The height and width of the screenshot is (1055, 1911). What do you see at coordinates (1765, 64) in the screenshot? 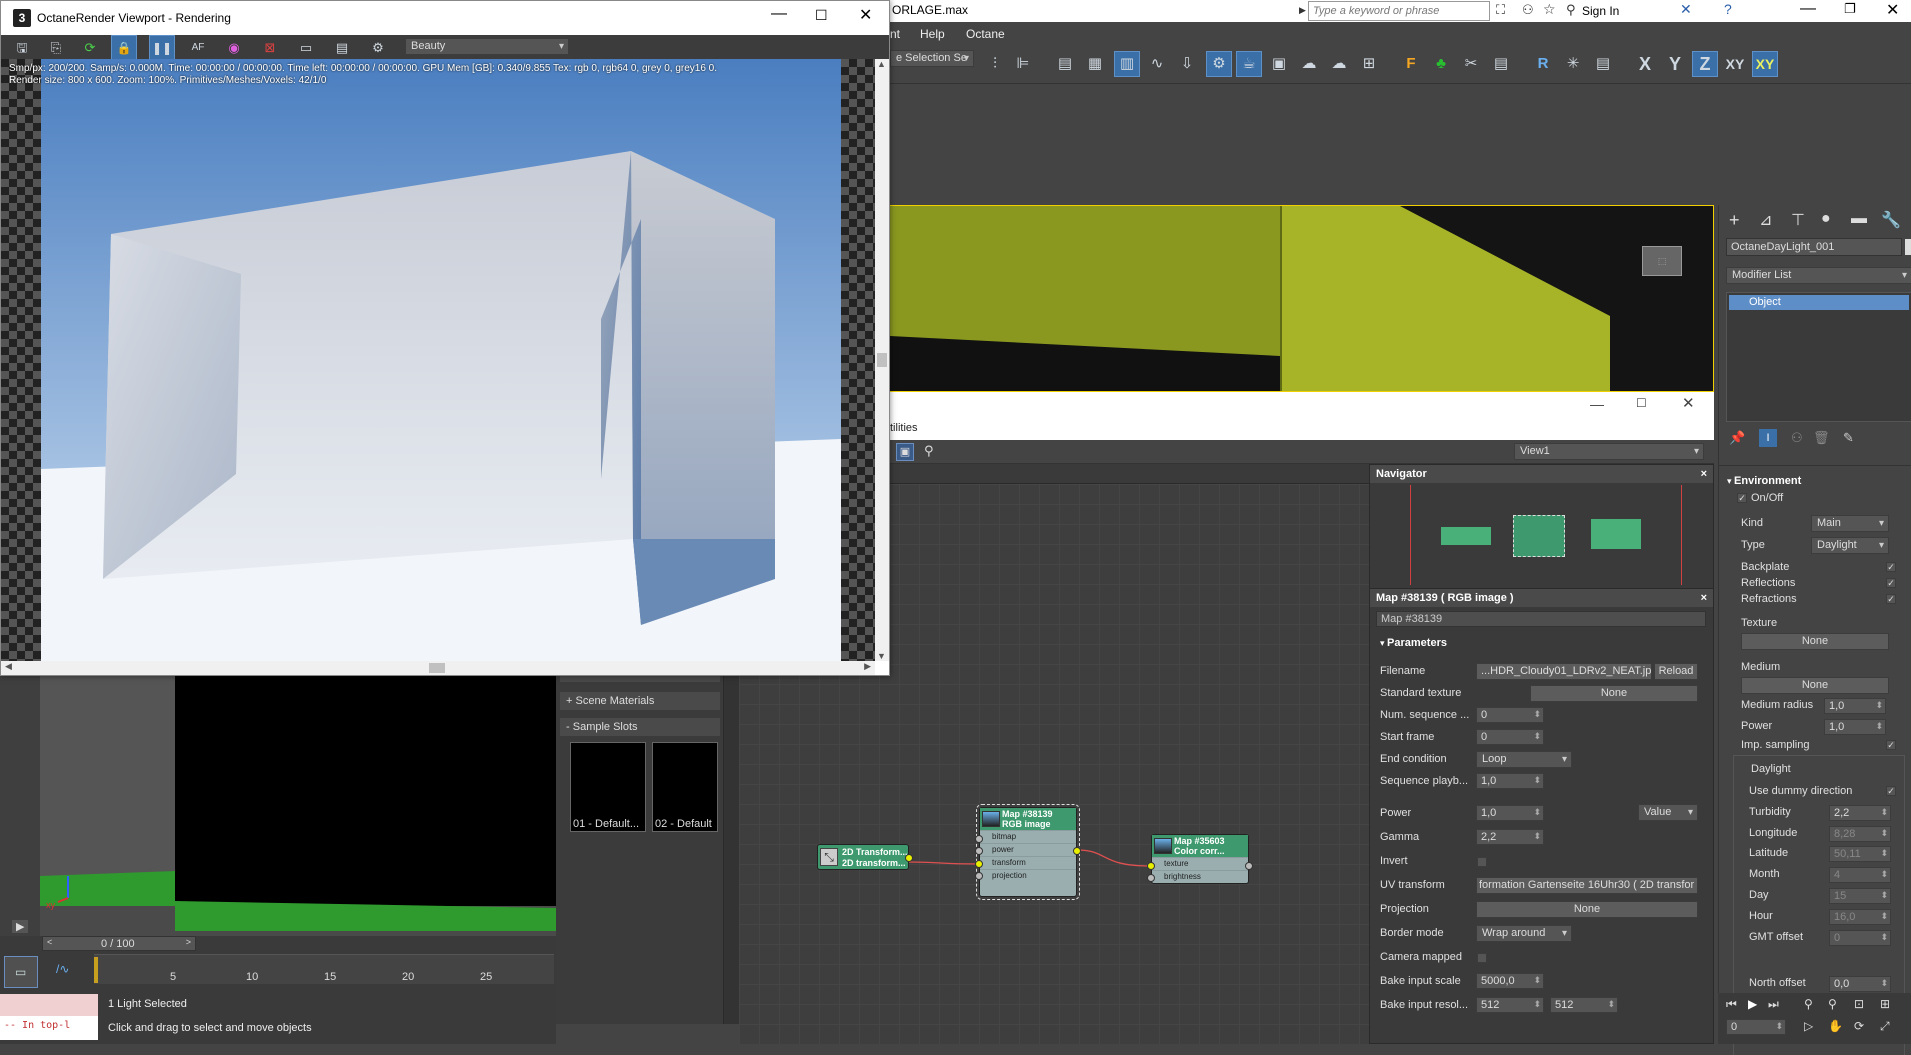
I see `axis-xy-constraint-button: XY` at bounding box center [1765, 64].